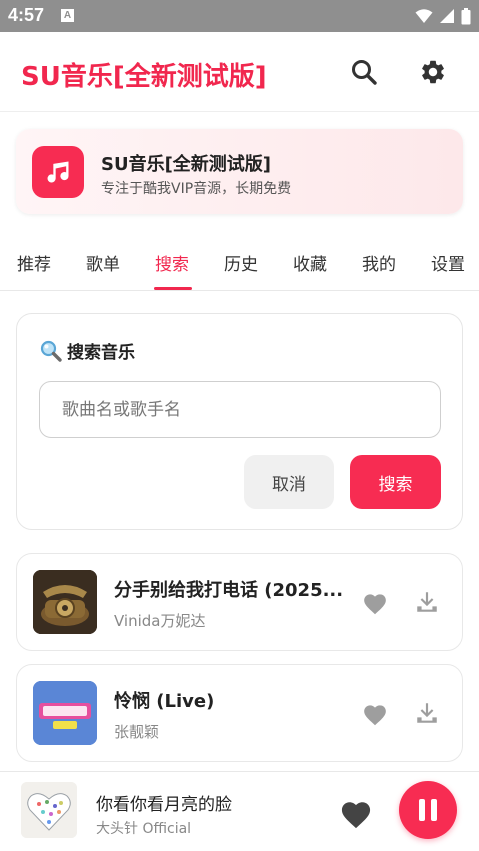  I want to click on now-playing-cover, so click(49, 810).